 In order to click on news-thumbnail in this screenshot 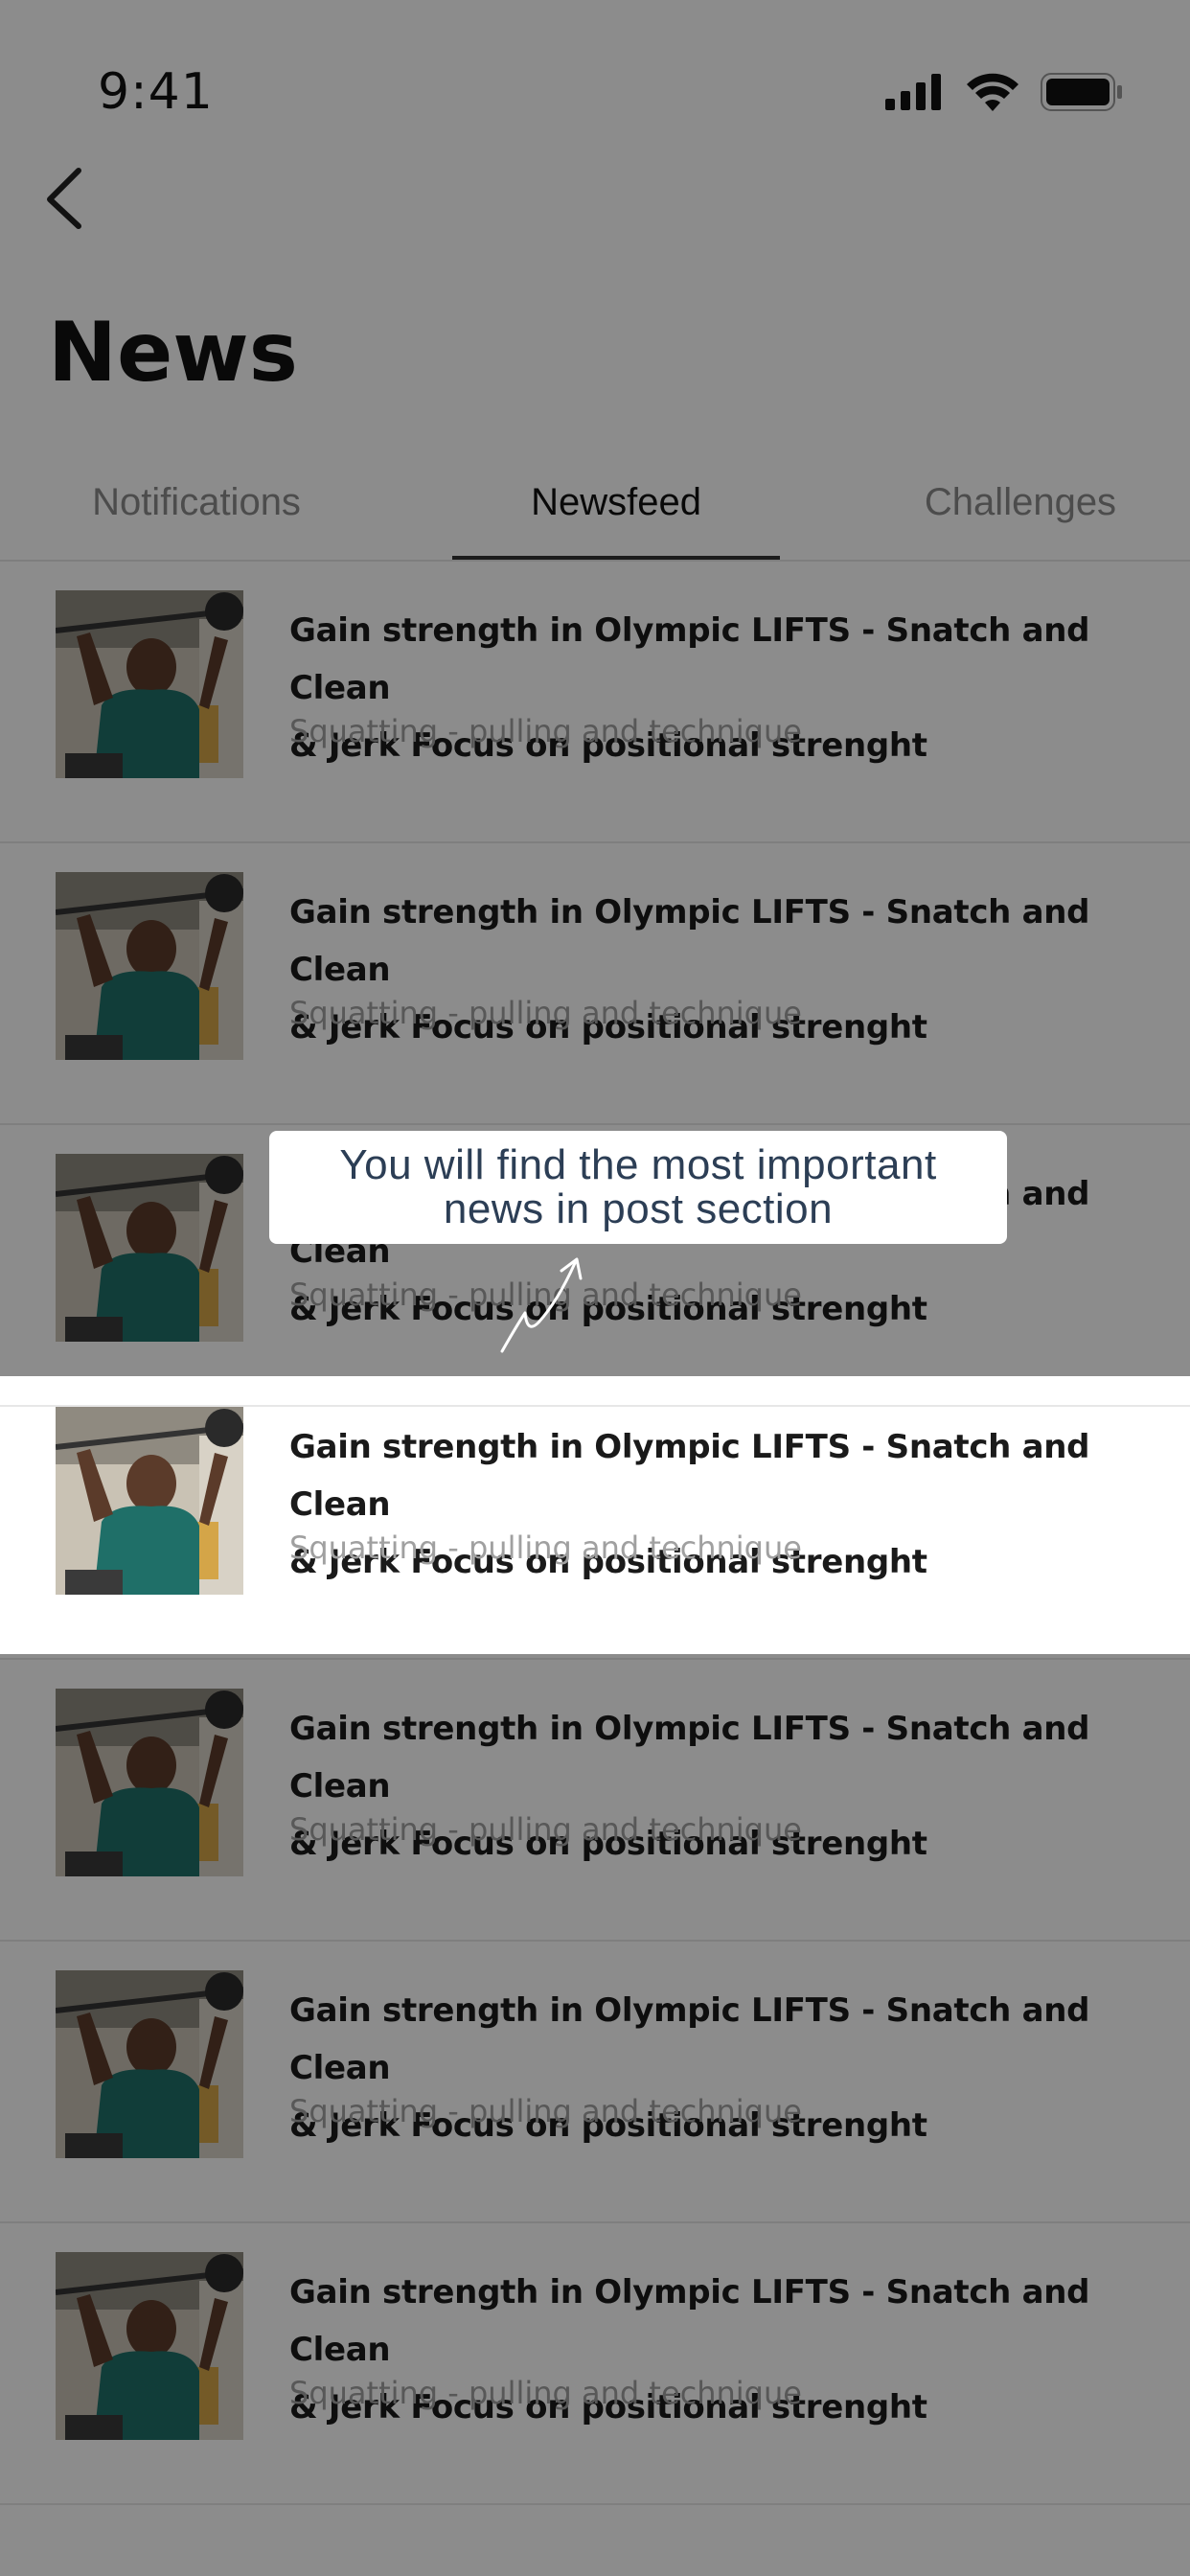, I will do `click(150, 1501)`.